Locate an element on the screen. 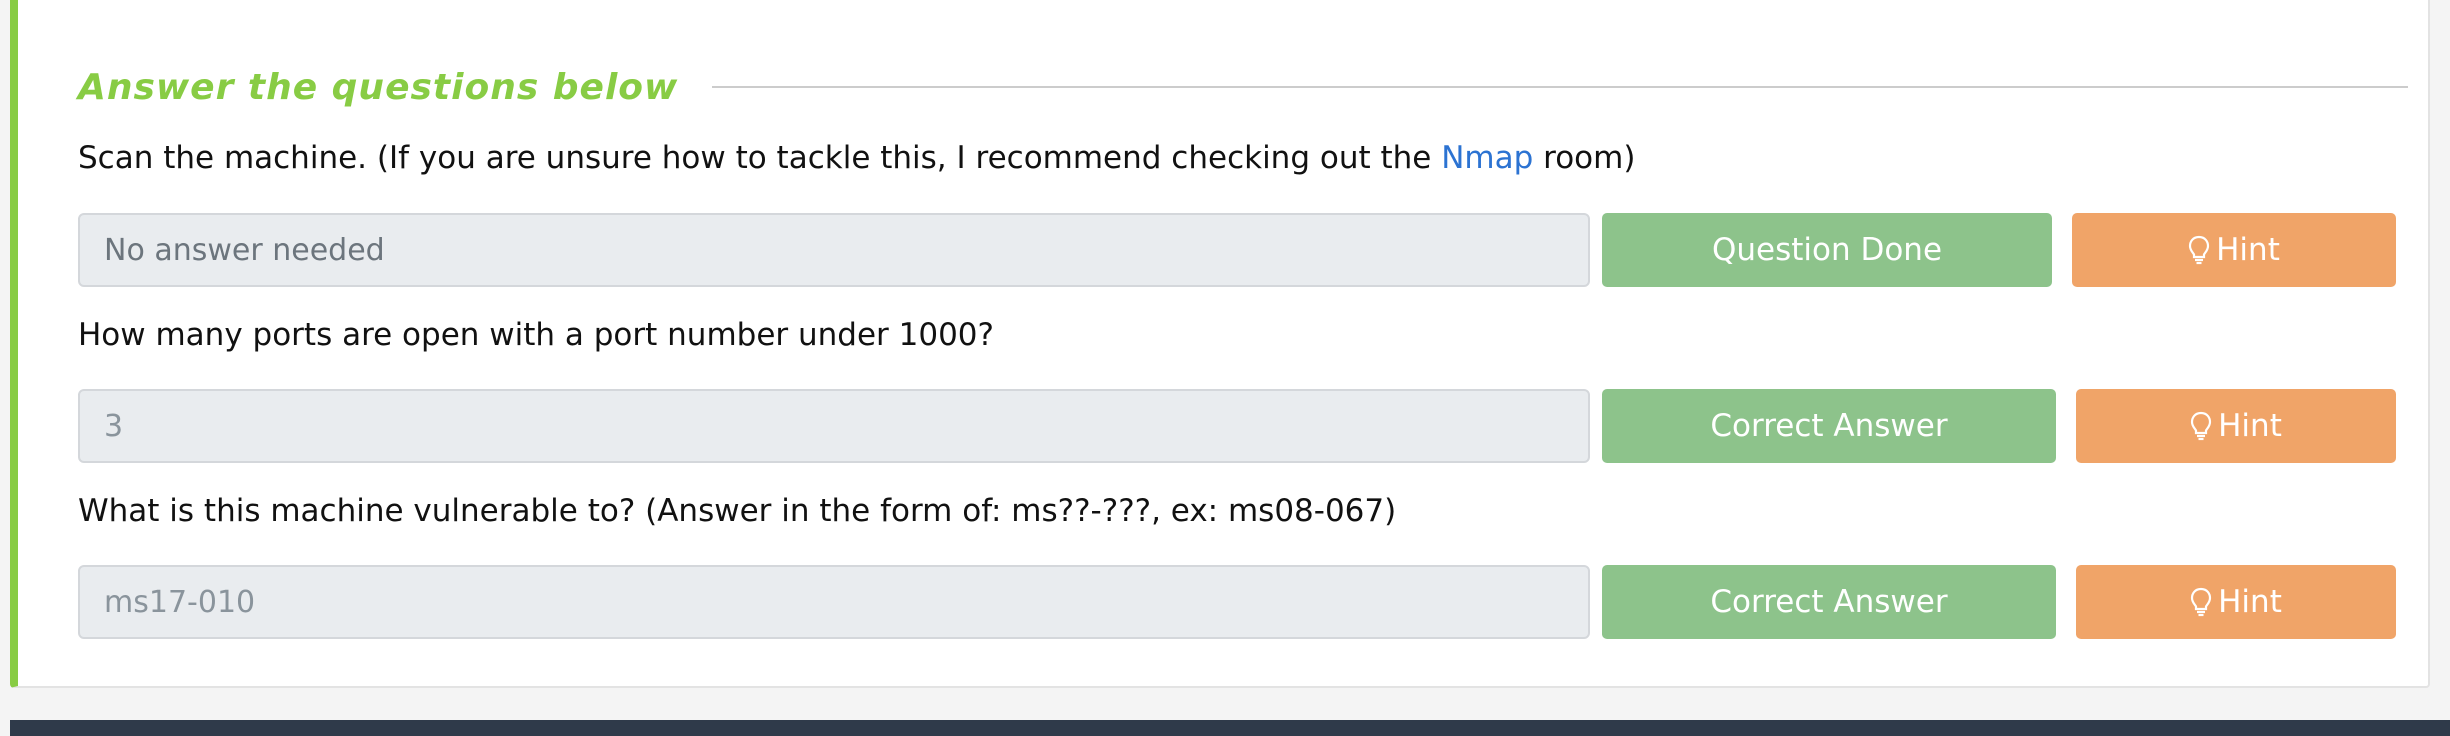  question-3-correct-button: Correct Answer is located at coordinates (1829, 602).